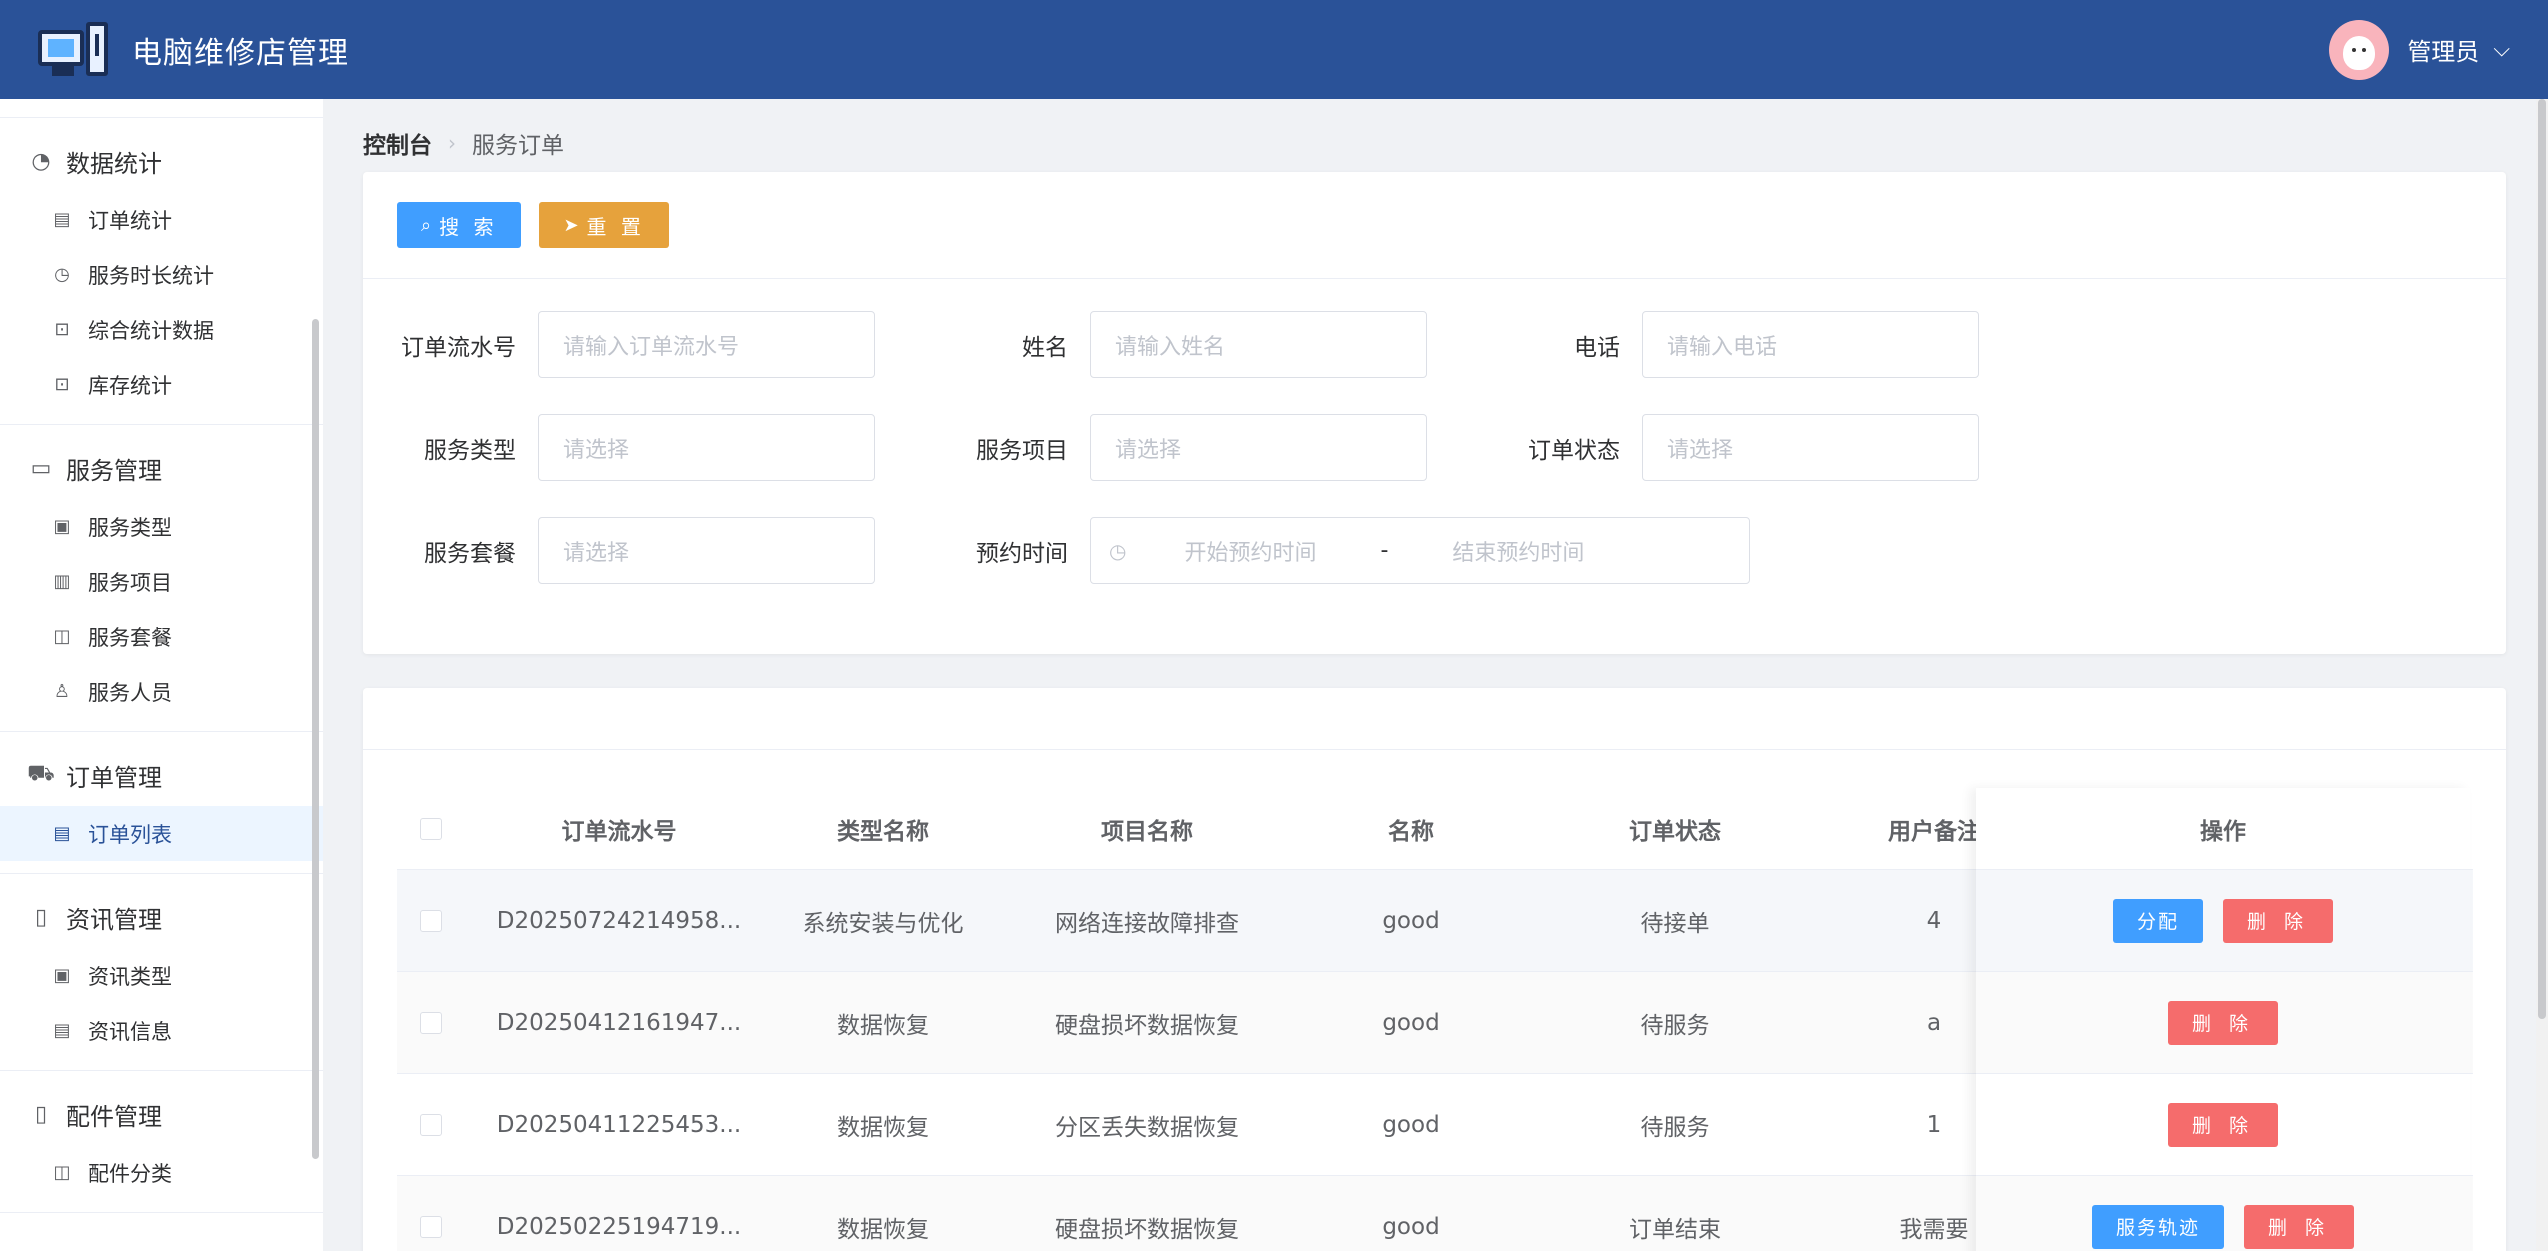 The image size is (2548, 1251). I want to click on form-row-3b: 预约时间 ◷ 开始预约时间 - 结束预约时间, so click(1332, 550).